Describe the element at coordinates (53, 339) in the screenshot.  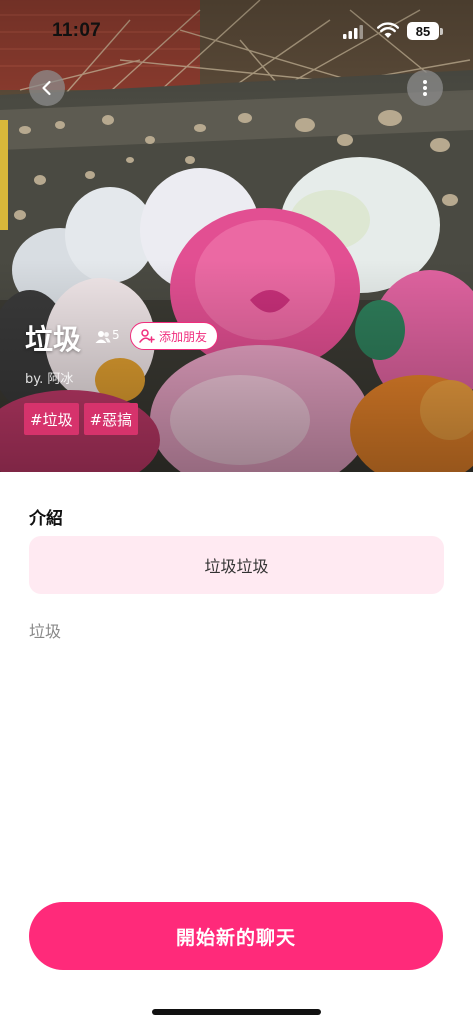
I see `chat-title: 垃圾` at that location.